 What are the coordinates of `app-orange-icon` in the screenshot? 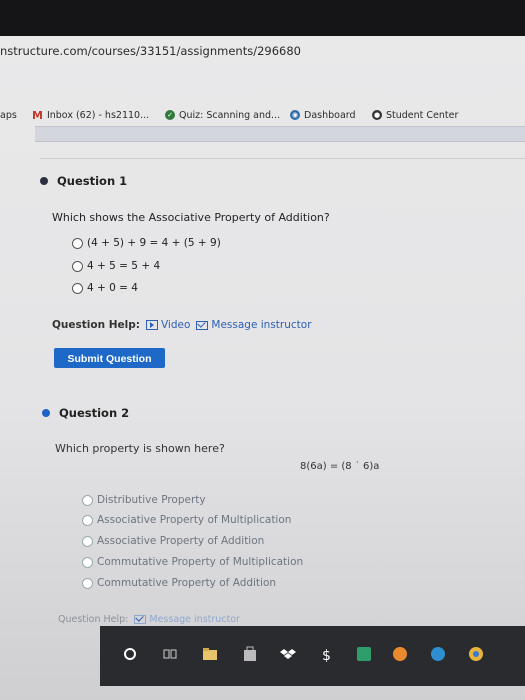 It's located at (400, 654).